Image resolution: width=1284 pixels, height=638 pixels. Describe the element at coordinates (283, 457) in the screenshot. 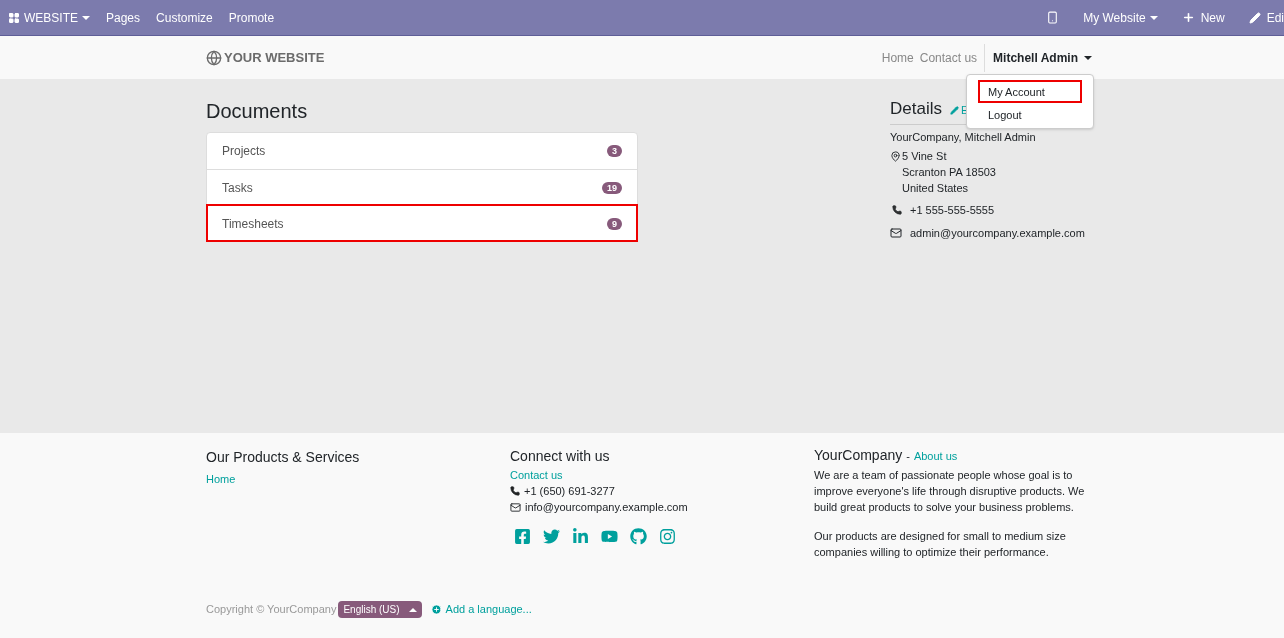

I see `products-title: Our Products & Services` at that location.